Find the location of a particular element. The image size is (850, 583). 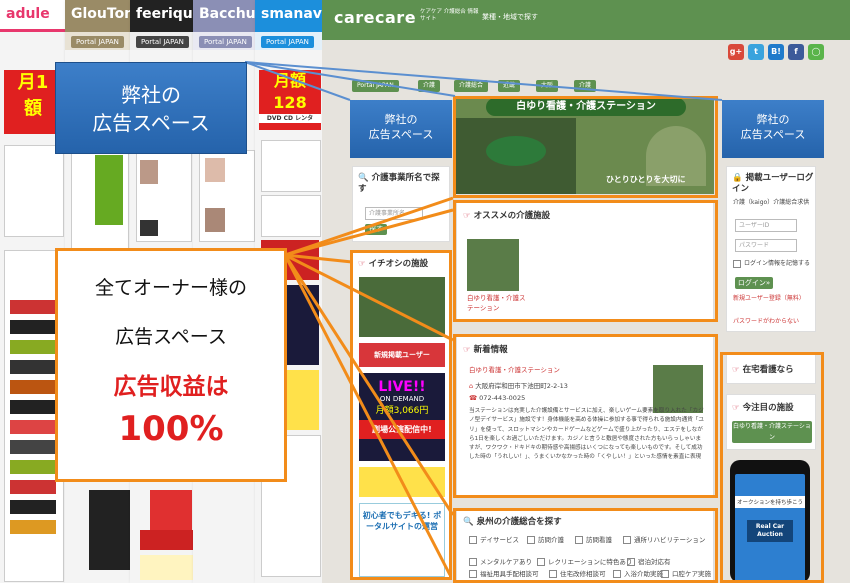

our-ad-space-left: 弊社の 広告スペース is located at coordinates (401, 129).